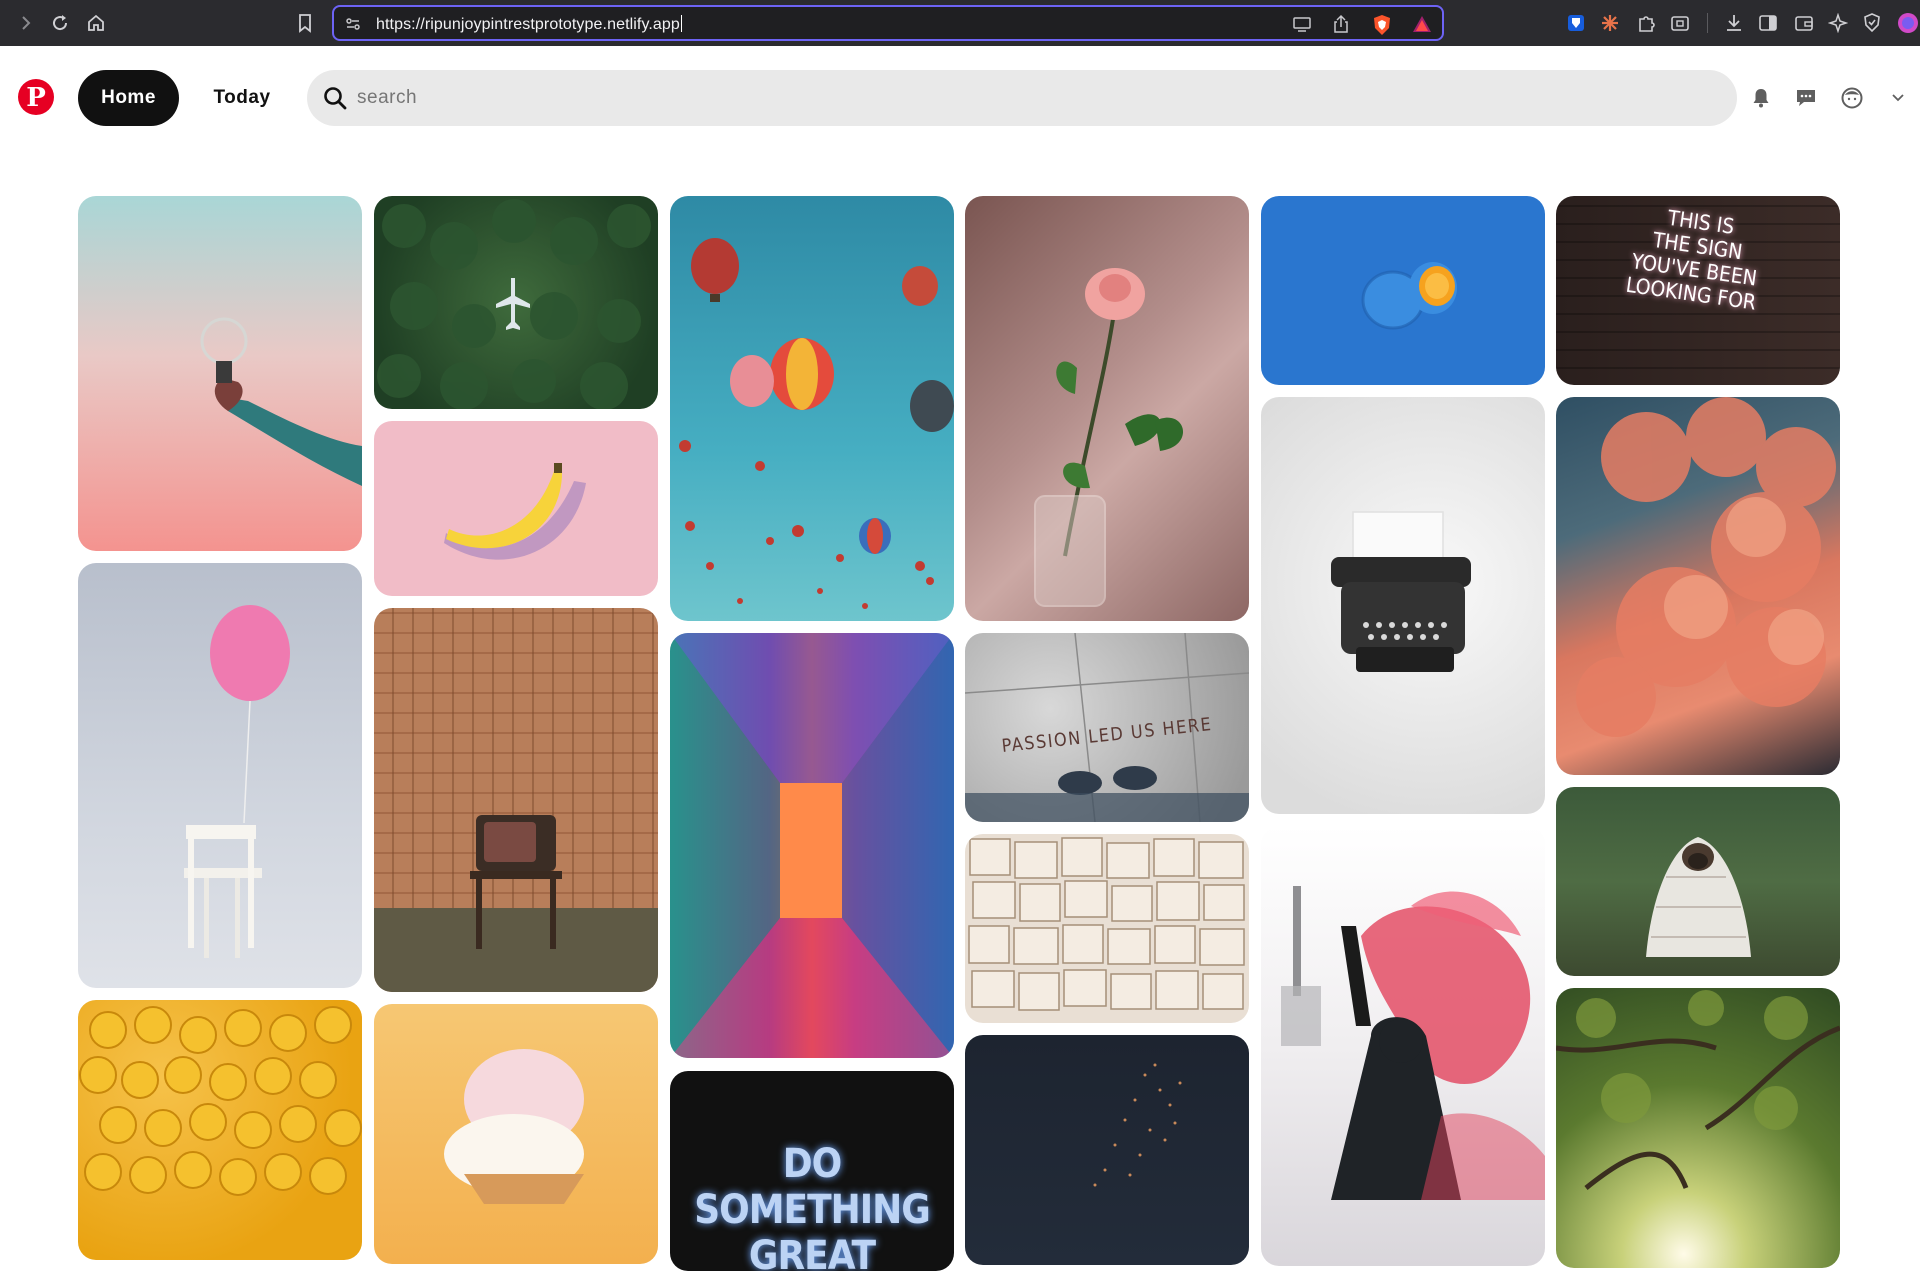 The image size is (1920, 1271). I want to click on bookmark-icon, so click(305, 23).